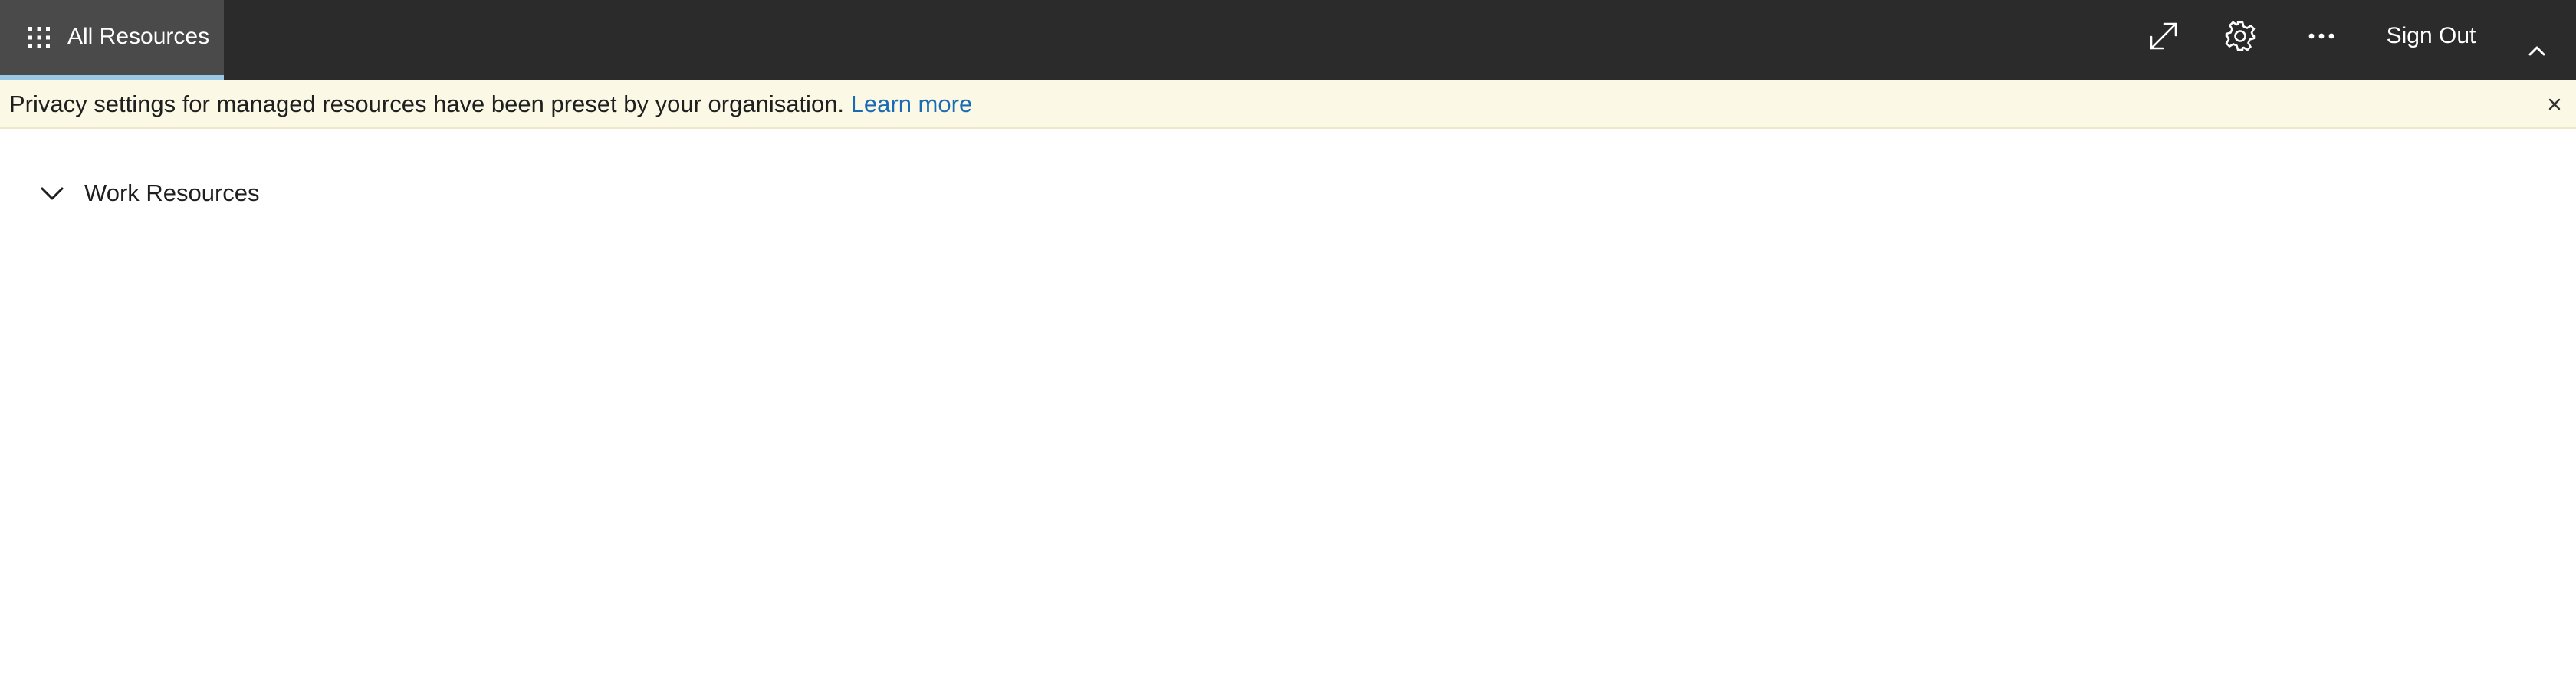 The image size is (2576, 687). I want to click on work-resources-section-toggle: Work Resources, so click(149, 193).